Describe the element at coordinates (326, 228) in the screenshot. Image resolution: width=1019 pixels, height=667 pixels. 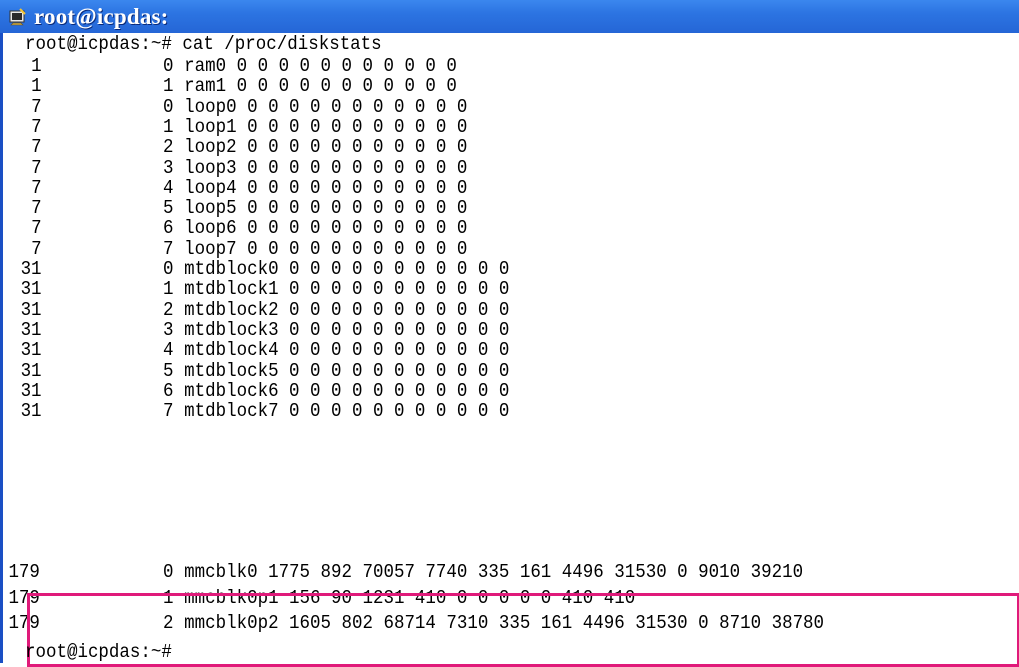
I see `device-stats: loop6 0 0 0 0 0 0 0 0 0 0 0` at that location.